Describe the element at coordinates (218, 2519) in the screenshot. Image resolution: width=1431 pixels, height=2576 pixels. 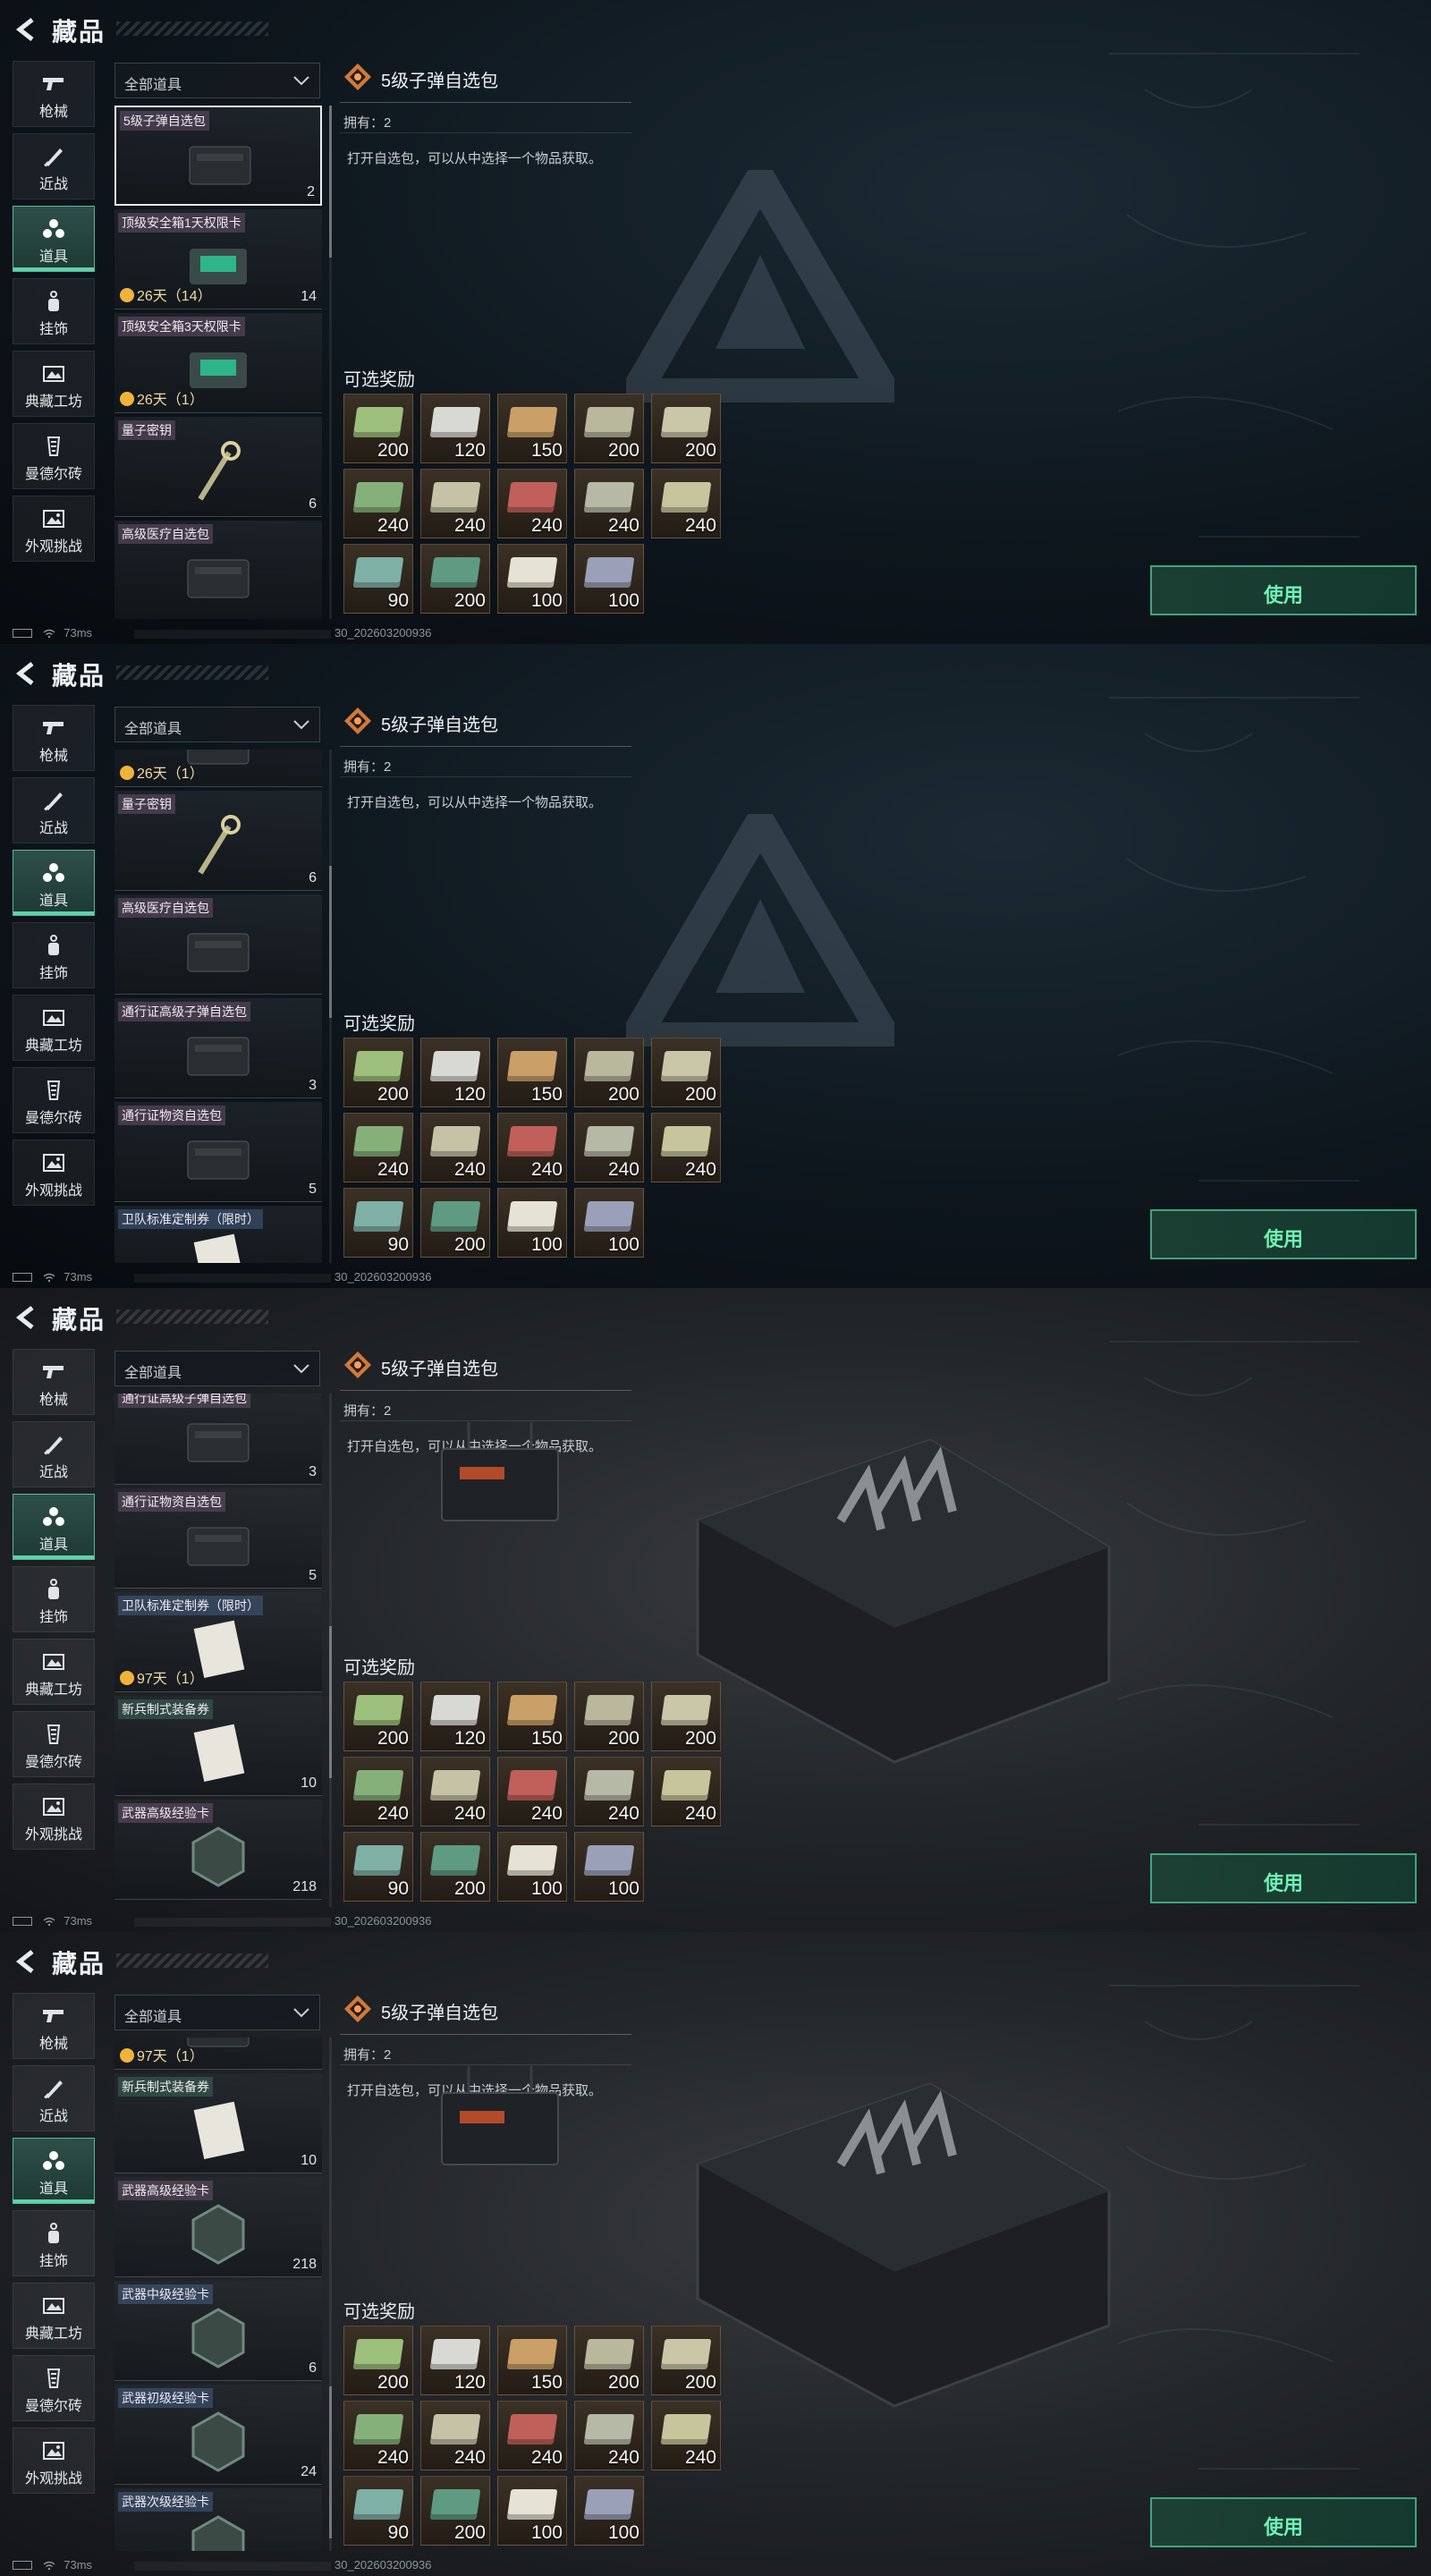
I see `item-card: 武器次级经验卡` at that location.